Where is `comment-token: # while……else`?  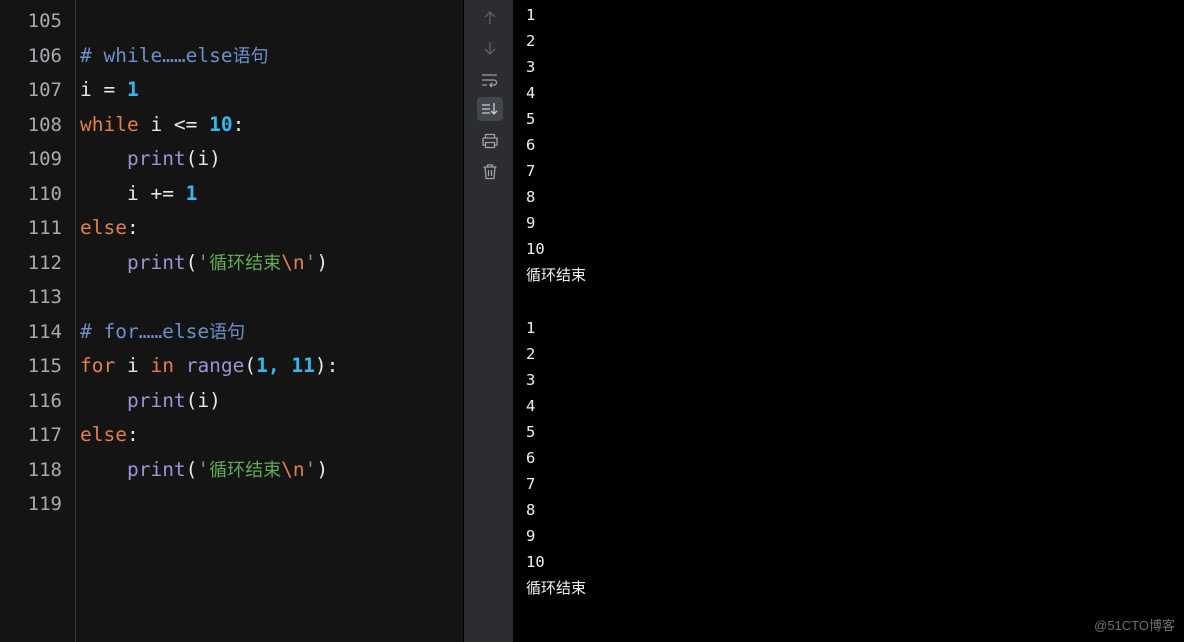 comment-token: # while……else is located at coordinates (156, 55).